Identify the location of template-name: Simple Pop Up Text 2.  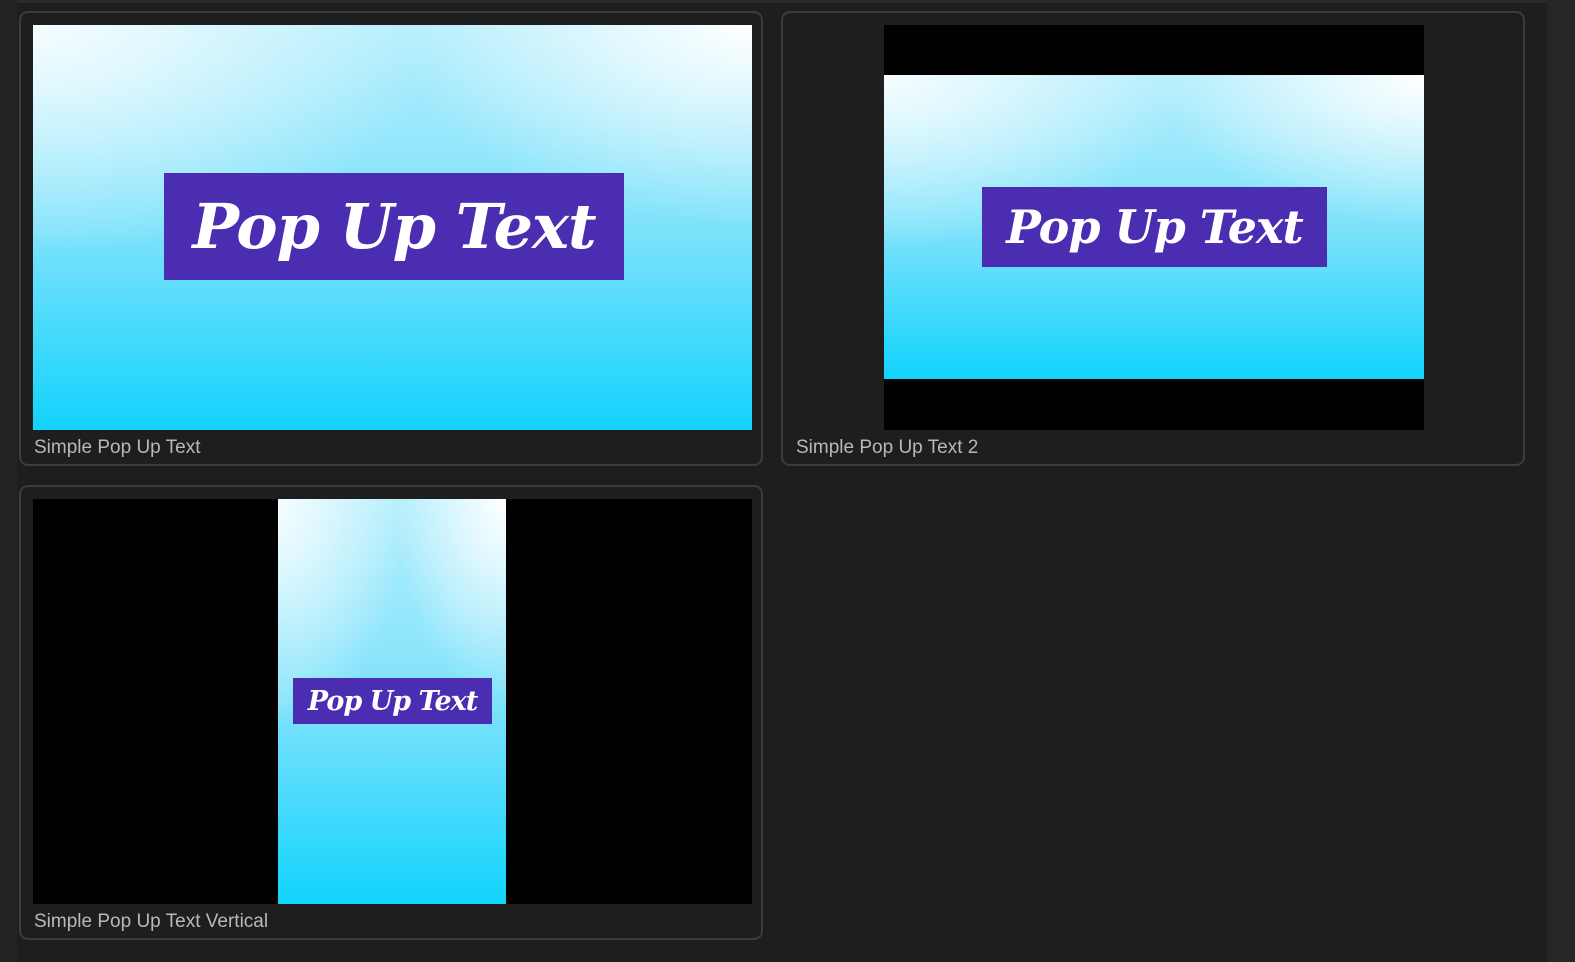
(887, 447).